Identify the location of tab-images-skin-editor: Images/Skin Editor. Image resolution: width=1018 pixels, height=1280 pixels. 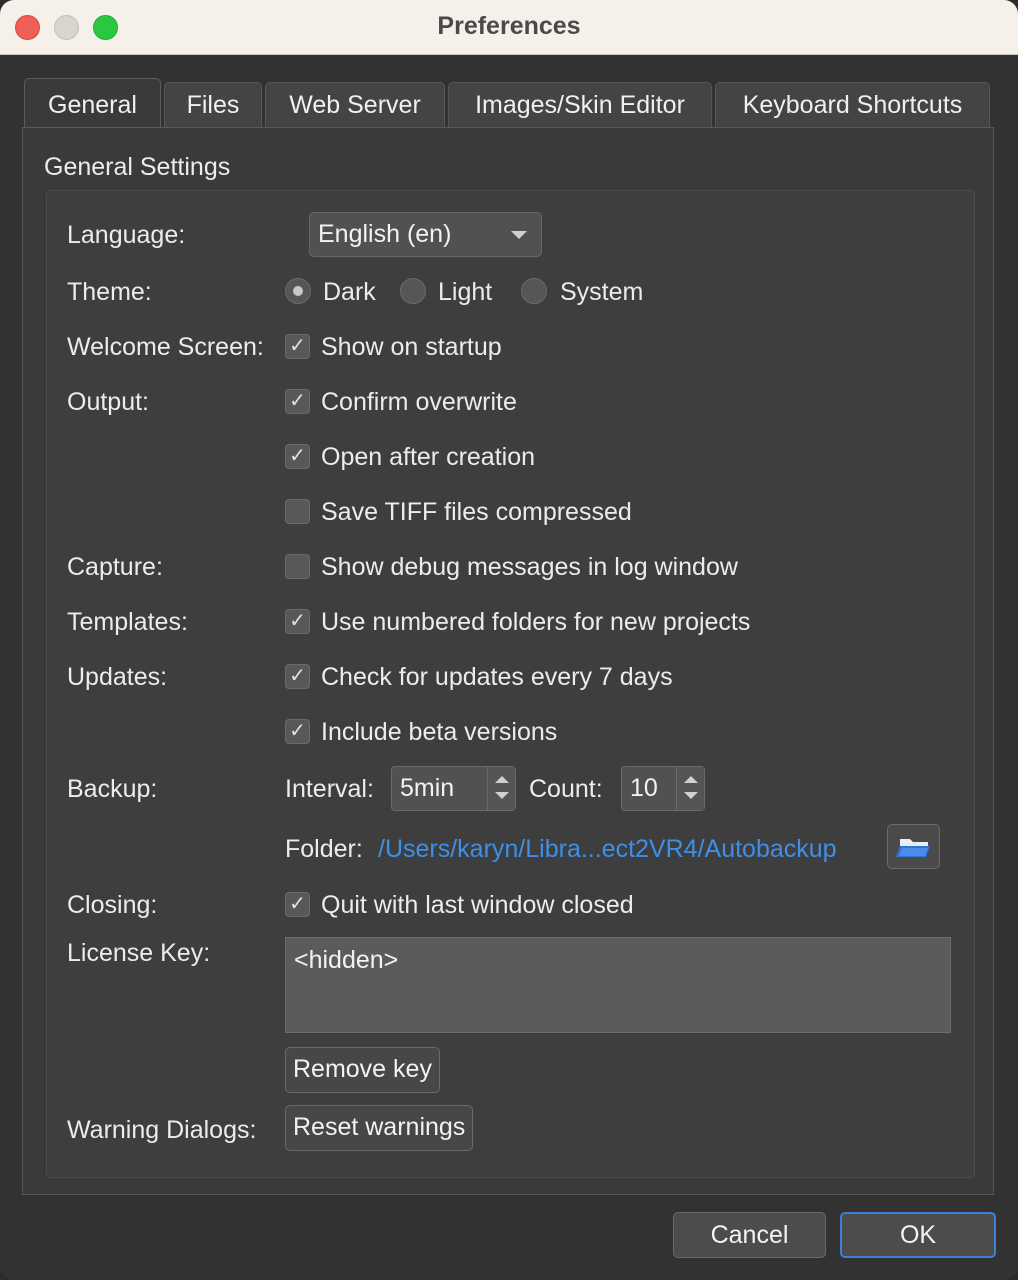
(580, 105).